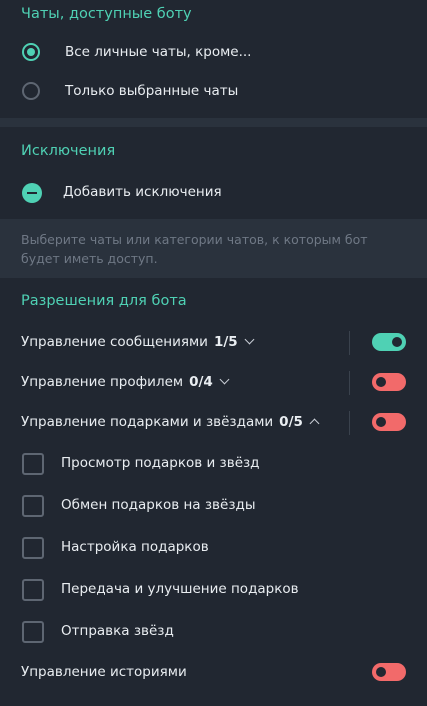  What do you see at coordinates (225, 342) in the screenshot?
I see `permission-count: 1/5` at bounding box center [225, 342].